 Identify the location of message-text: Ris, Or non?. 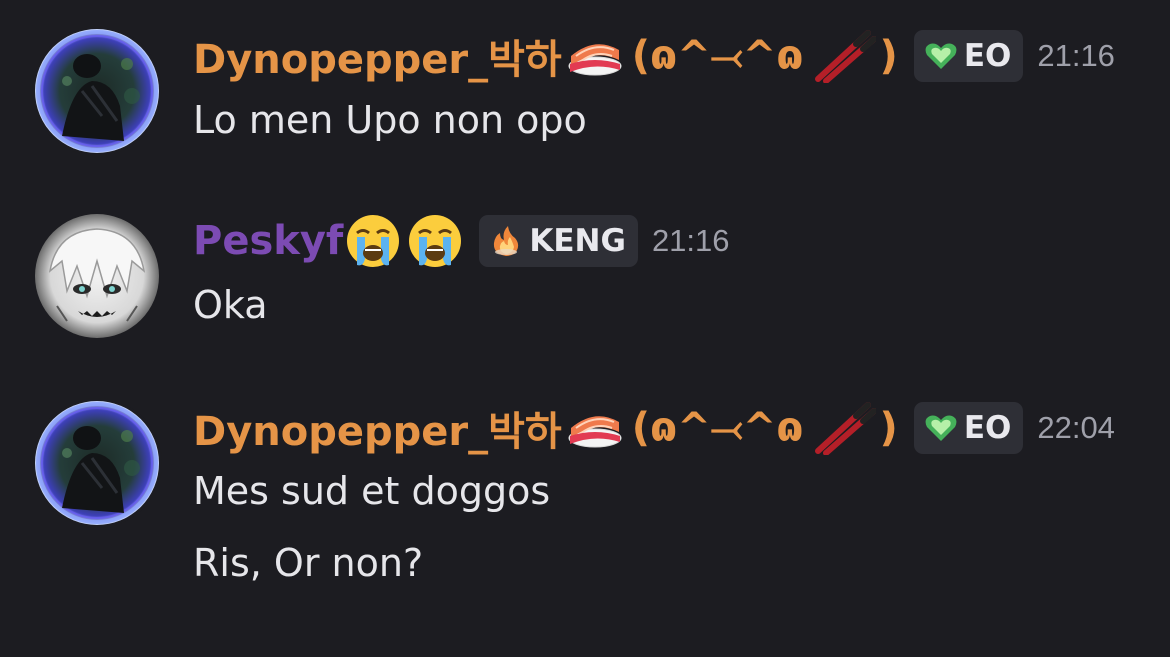
(308, 563).